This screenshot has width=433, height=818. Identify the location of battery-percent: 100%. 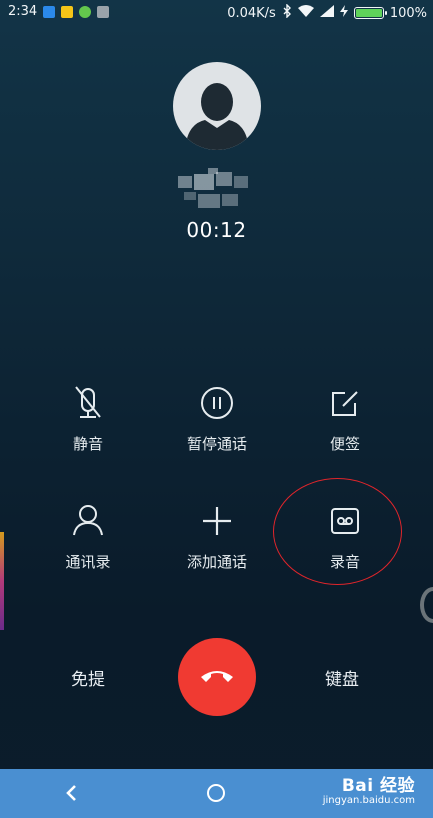
(408, 13).